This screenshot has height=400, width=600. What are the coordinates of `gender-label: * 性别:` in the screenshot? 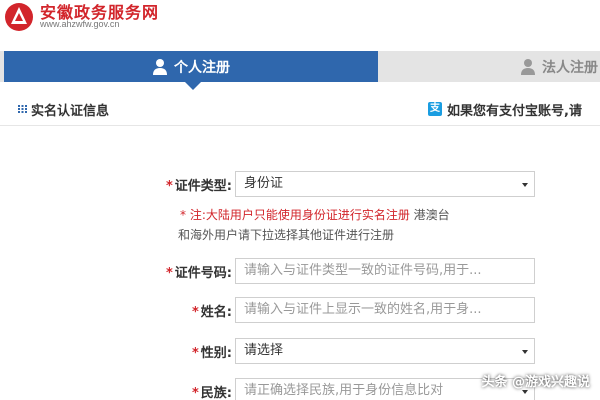 It's located at (211, 353).